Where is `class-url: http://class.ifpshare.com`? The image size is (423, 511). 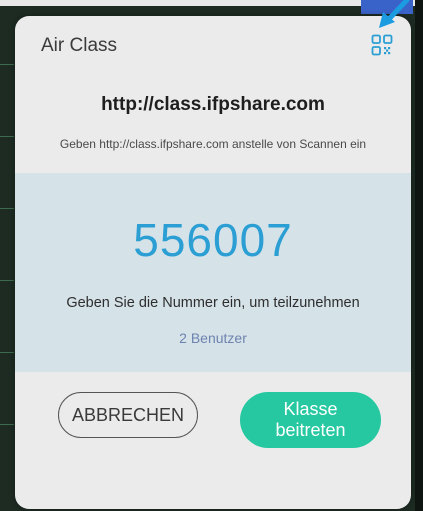 class-url: http://class.ifpshare.com is located at coordinates (213, 104).